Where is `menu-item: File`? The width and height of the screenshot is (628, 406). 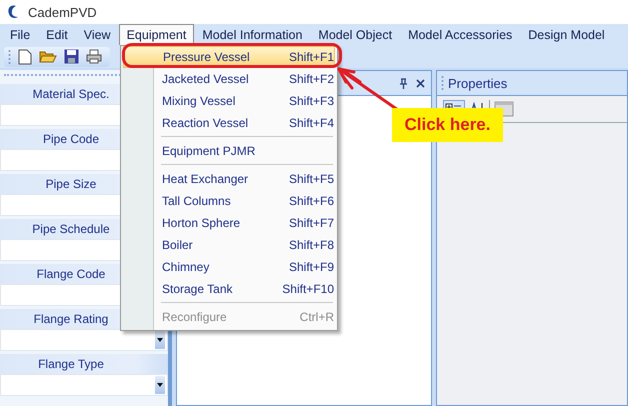 menu-item: File is located at coordinates (20, 34).